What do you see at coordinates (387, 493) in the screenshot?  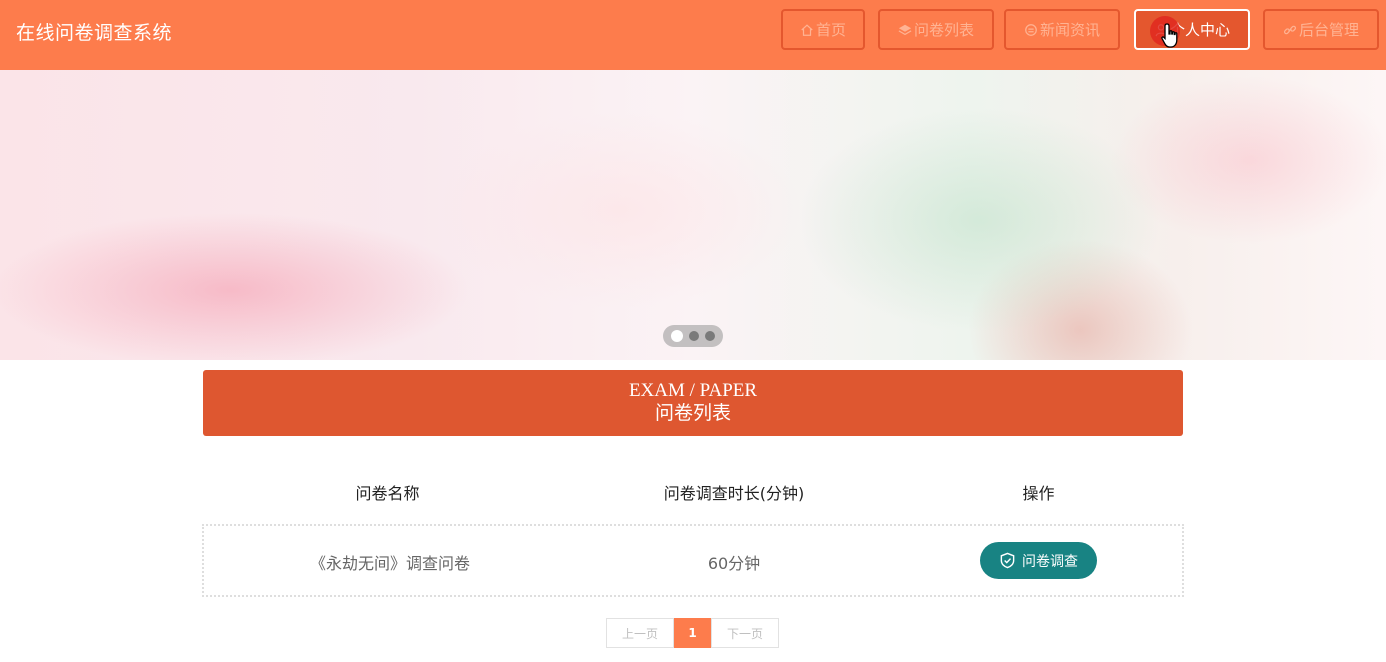 I see `column-header-name: 问卷名称` at bounding box center [387, 493].